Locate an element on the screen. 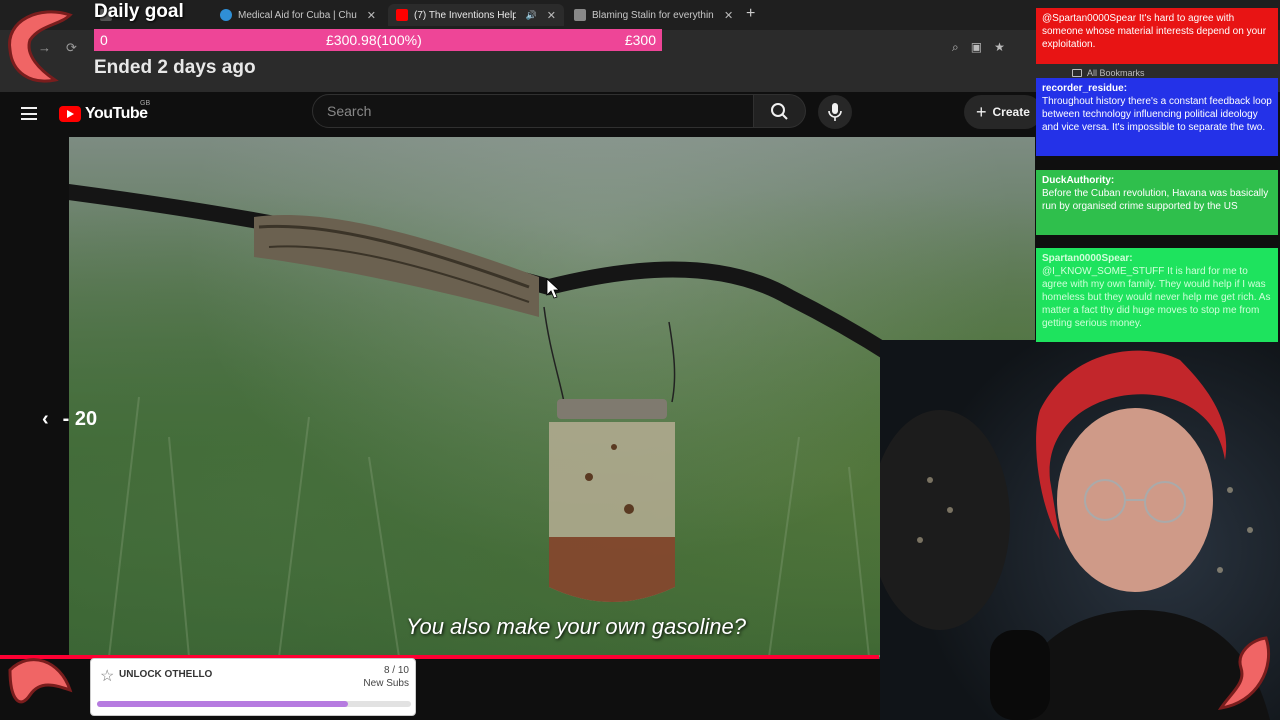 Image resolution: width=1280 pixels, height=720 pixels. zoom-icon: ⌕ is located at coordinates (955, 47).